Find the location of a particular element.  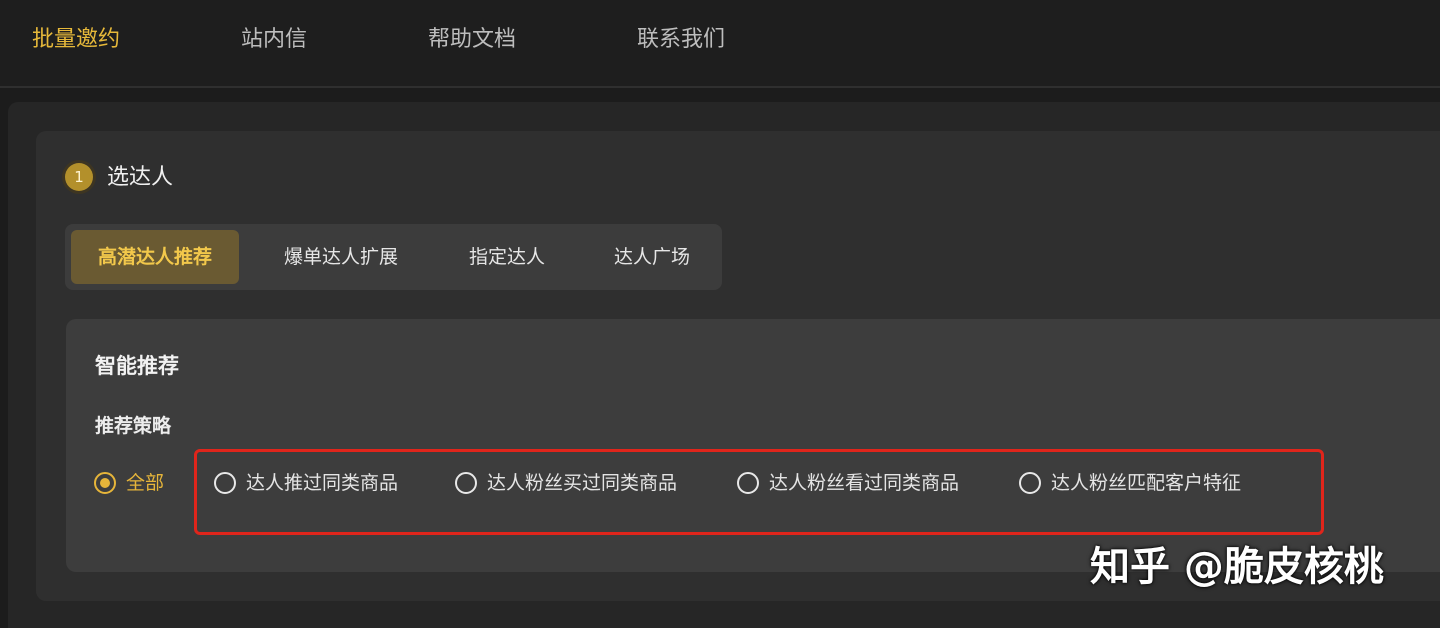

radio-selected-icon is located at coordinates (105, 483).